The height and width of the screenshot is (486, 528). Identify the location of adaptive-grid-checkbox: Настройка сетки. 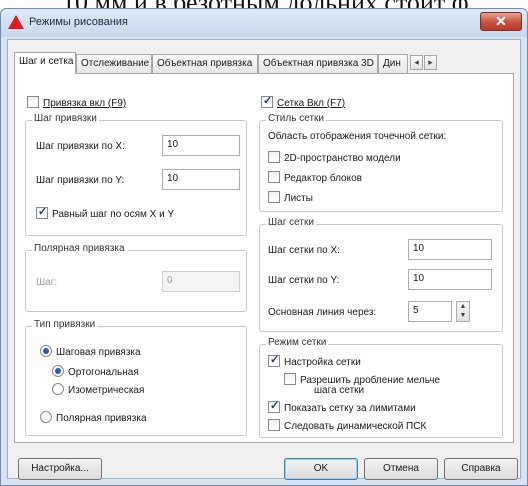
(314, 360).